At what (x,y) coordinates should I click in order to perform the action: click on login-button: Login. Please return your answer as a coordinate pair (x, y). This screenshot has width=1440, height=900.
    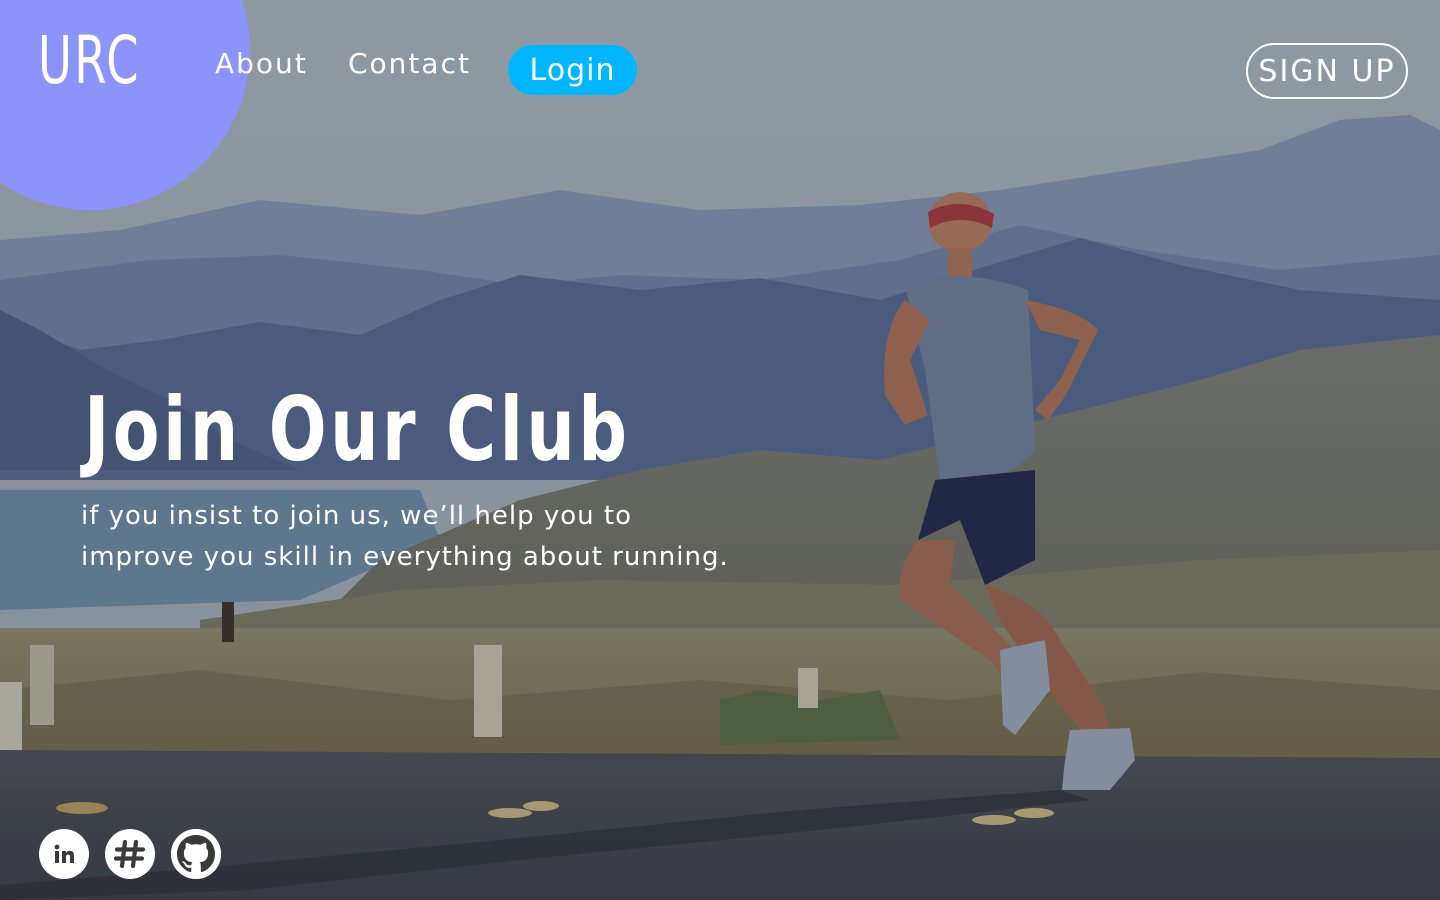
    Looking at the image, I should click on (572, 70).